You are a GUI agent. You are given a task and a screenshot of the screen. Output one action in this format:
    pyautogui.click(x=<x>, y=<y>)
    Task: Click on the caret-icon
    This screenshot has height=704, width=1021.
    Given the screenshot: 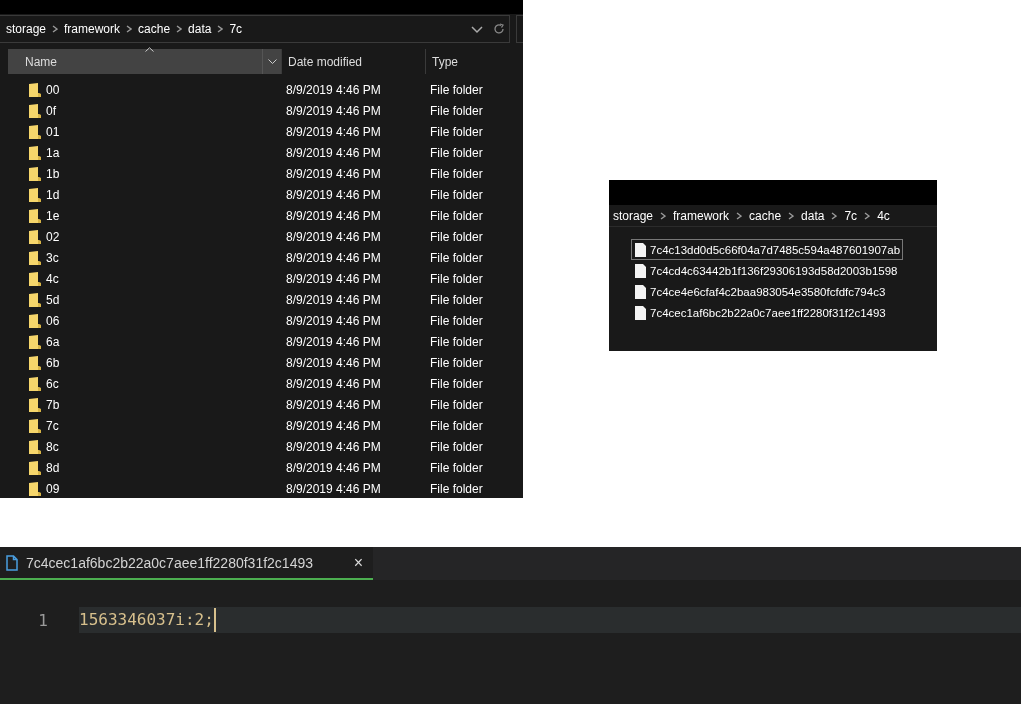 What is the action you would take?
    pyautogui.click(x=272, y=61)
    